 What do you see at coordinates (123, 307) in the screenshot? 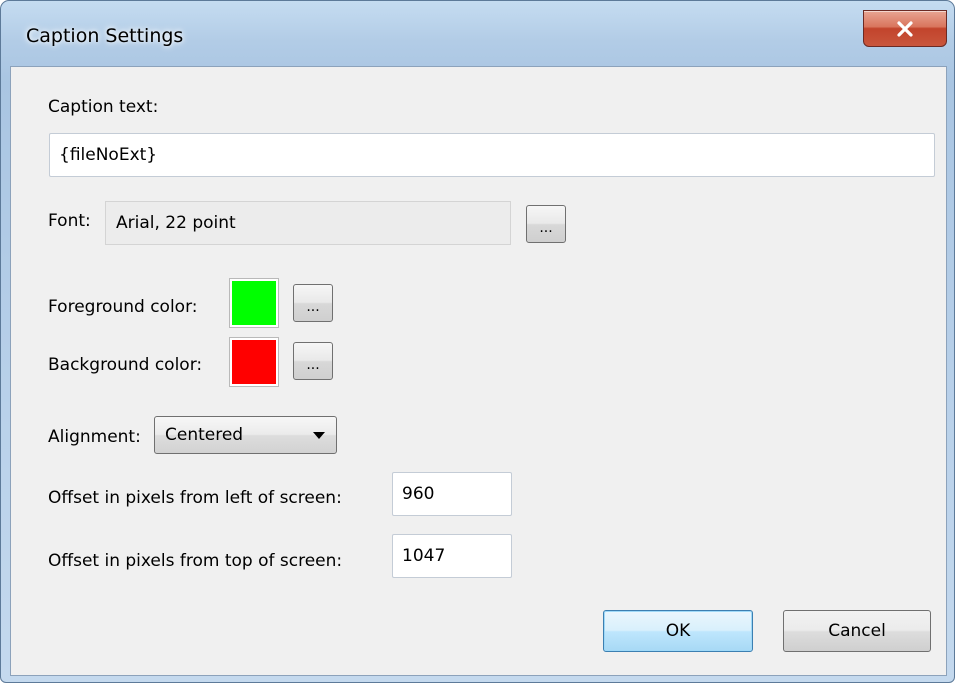
I see `foreground-color-label: Foreground color:` at bounding box center [123, 307].